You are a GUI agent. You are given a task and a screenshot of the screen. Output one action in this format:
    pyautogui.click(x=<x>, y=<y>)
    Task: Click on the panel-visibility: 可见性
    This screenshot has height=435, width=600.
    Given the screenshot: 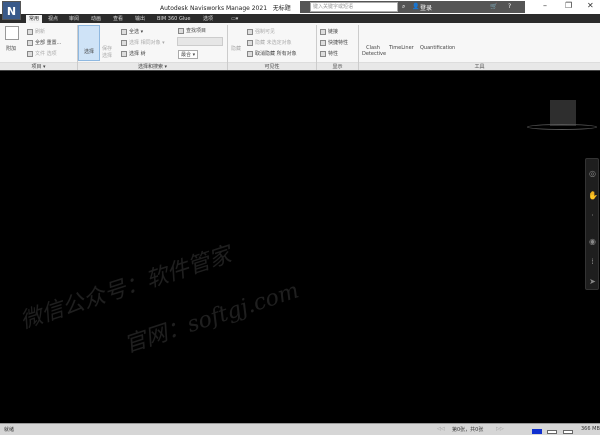 What is the action you would take?
    pyautogui.click(x=272, y=66)
    